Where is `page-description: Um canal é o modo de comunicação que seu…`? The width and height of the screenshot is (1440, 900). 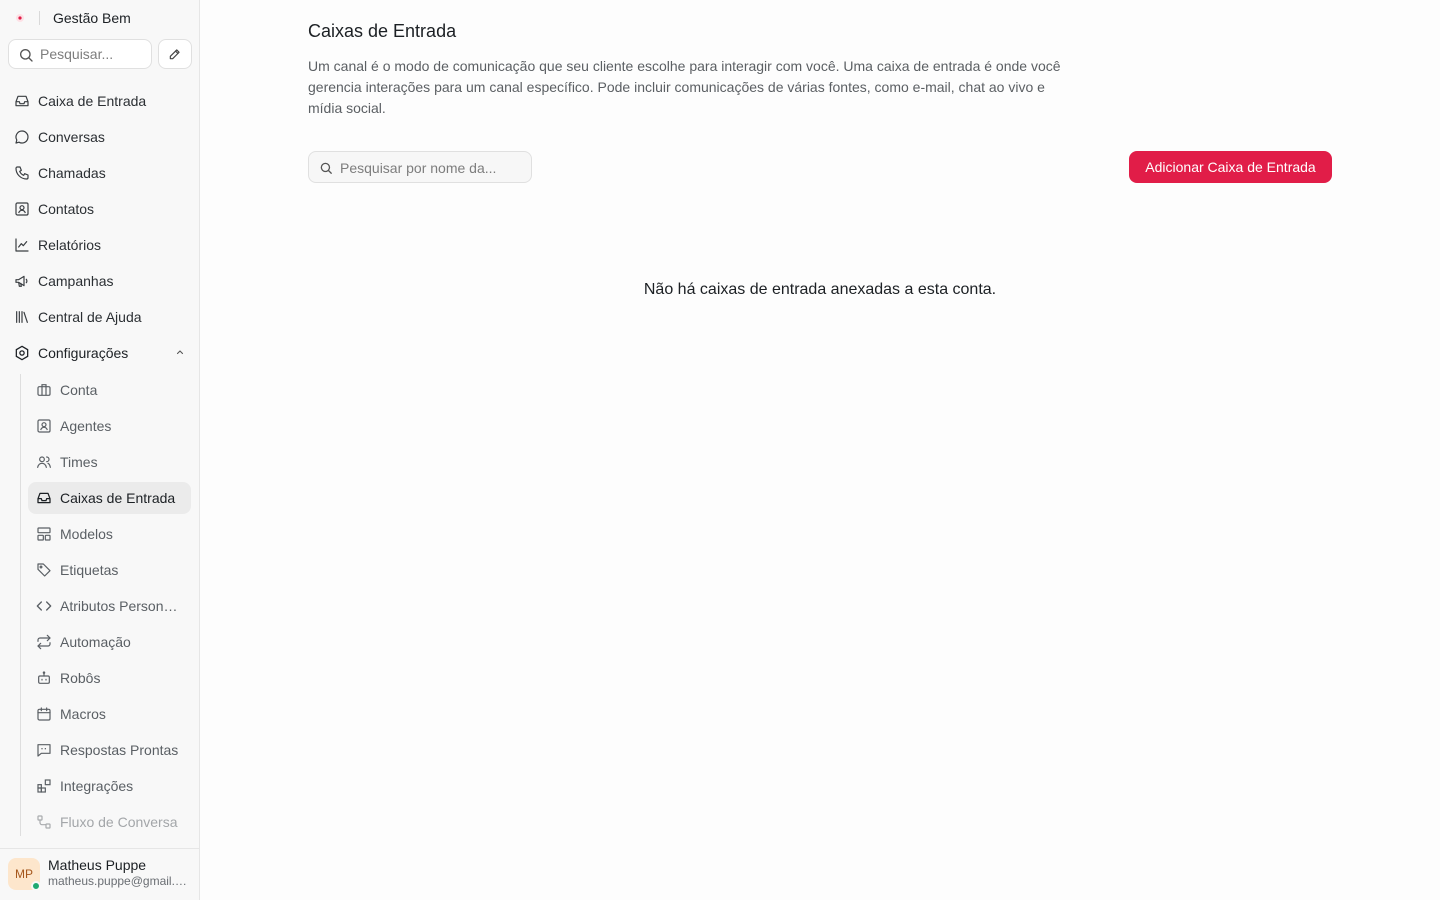 page-description: Um canal é o modo de comunicação que seu… is located at coordinates (684, 87).